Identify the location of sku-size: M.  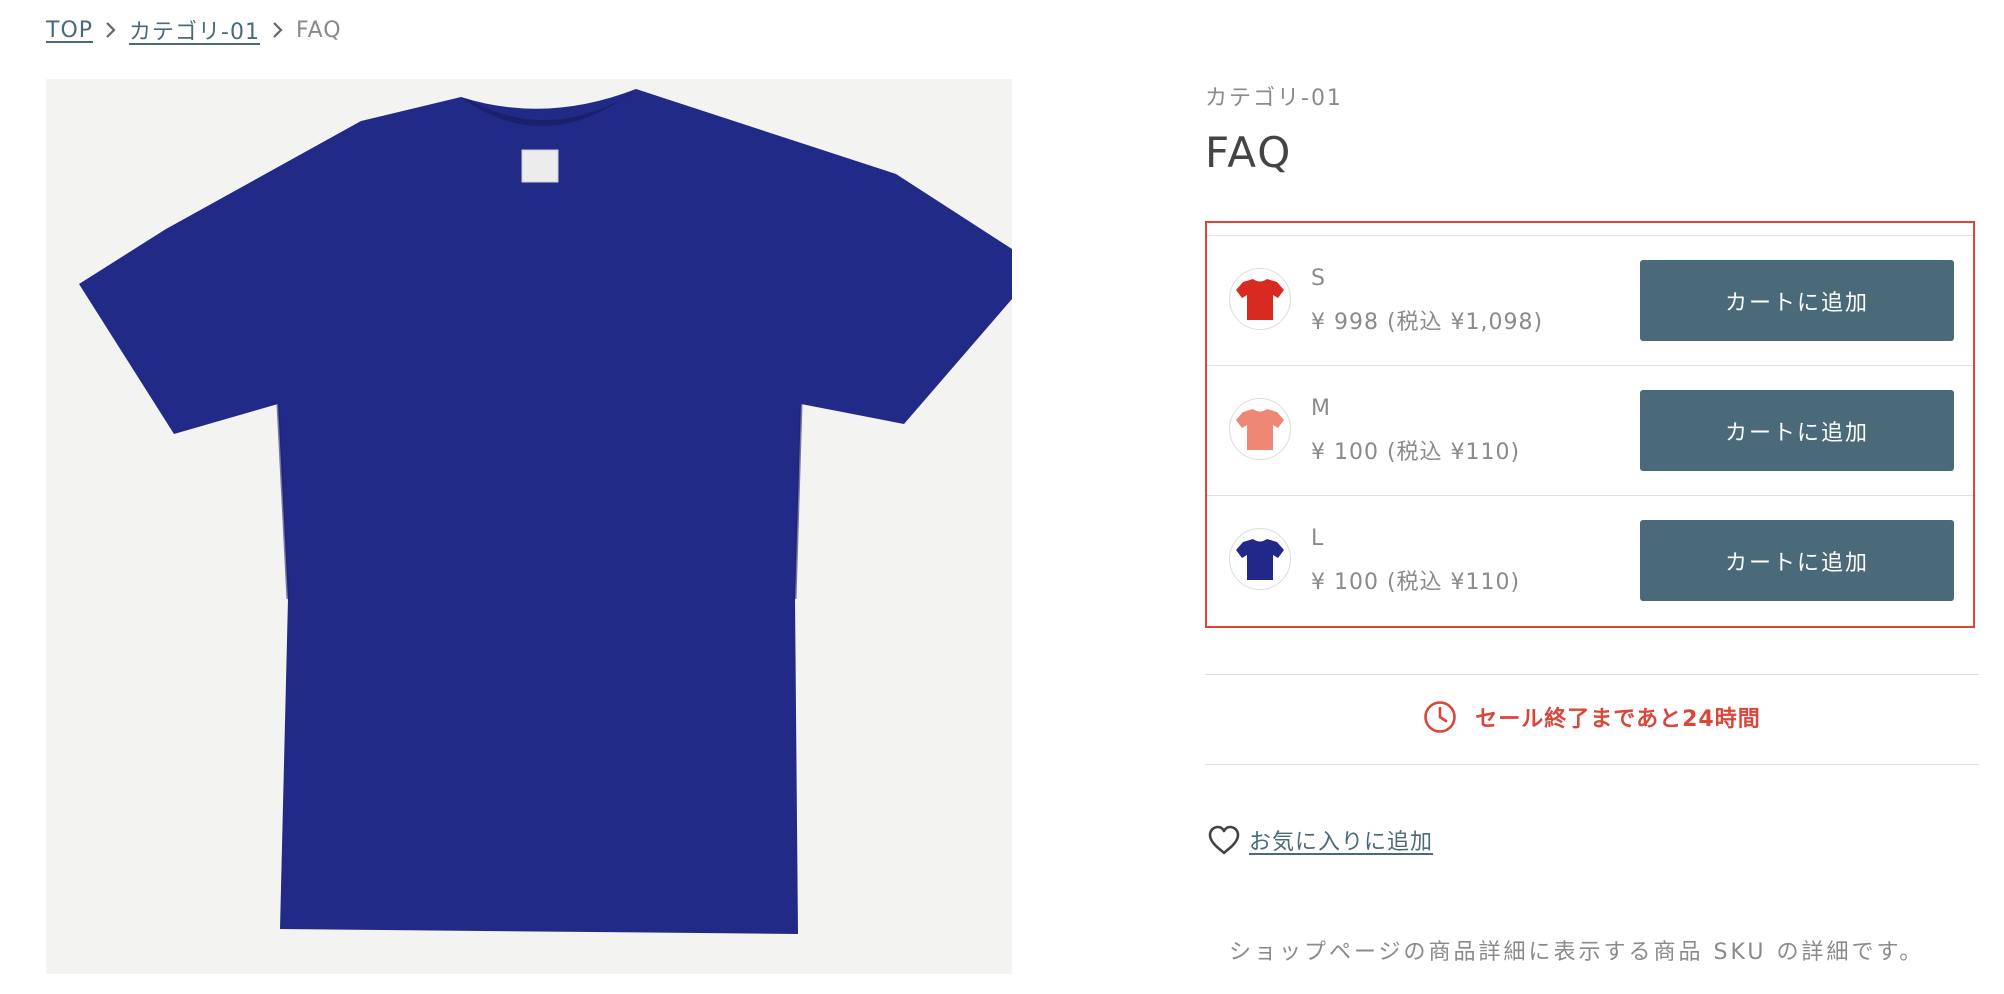
(1320, 408).